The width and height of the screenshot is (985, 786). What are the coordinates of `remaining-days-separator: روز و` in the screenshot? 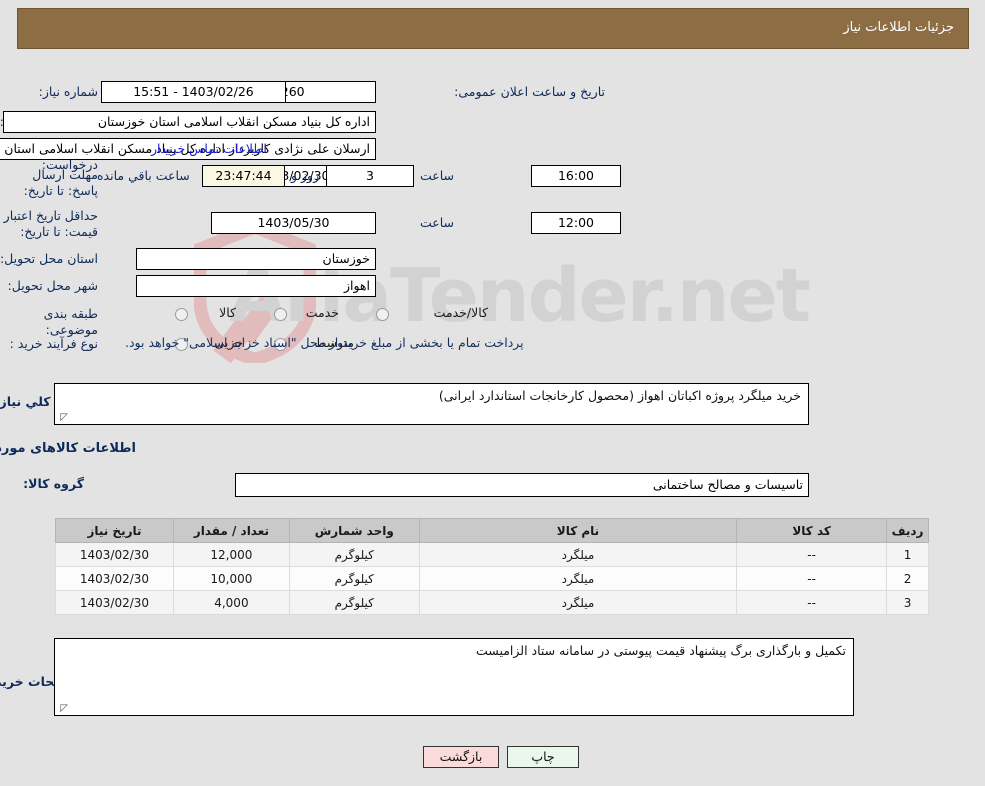 It's located at (306, 175).